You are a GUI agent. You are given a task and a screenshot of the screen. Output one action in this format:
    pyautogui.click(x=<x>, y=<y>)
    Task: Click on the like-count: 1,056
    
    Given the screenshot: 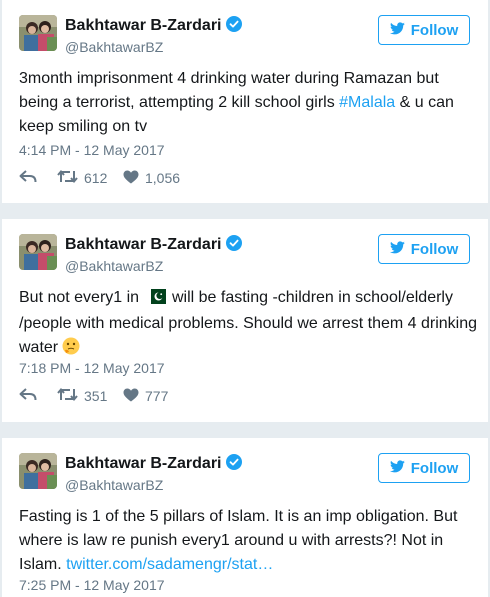 What is the action you would take?
    pyautogui.click(x=163, y=178)
    